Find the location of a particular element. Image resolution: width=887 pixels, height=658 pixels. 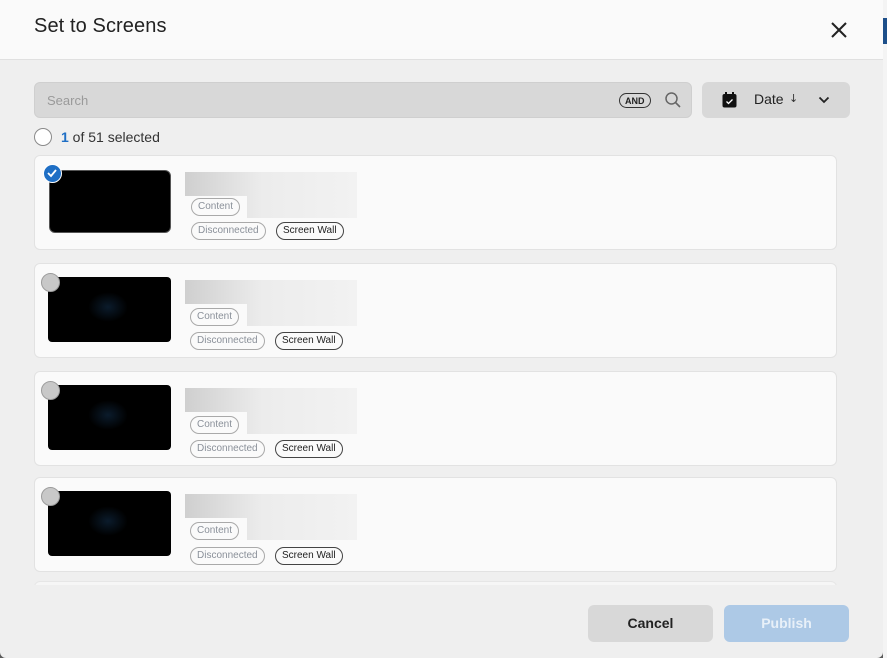

close-button is located at coordinates (839, 30).